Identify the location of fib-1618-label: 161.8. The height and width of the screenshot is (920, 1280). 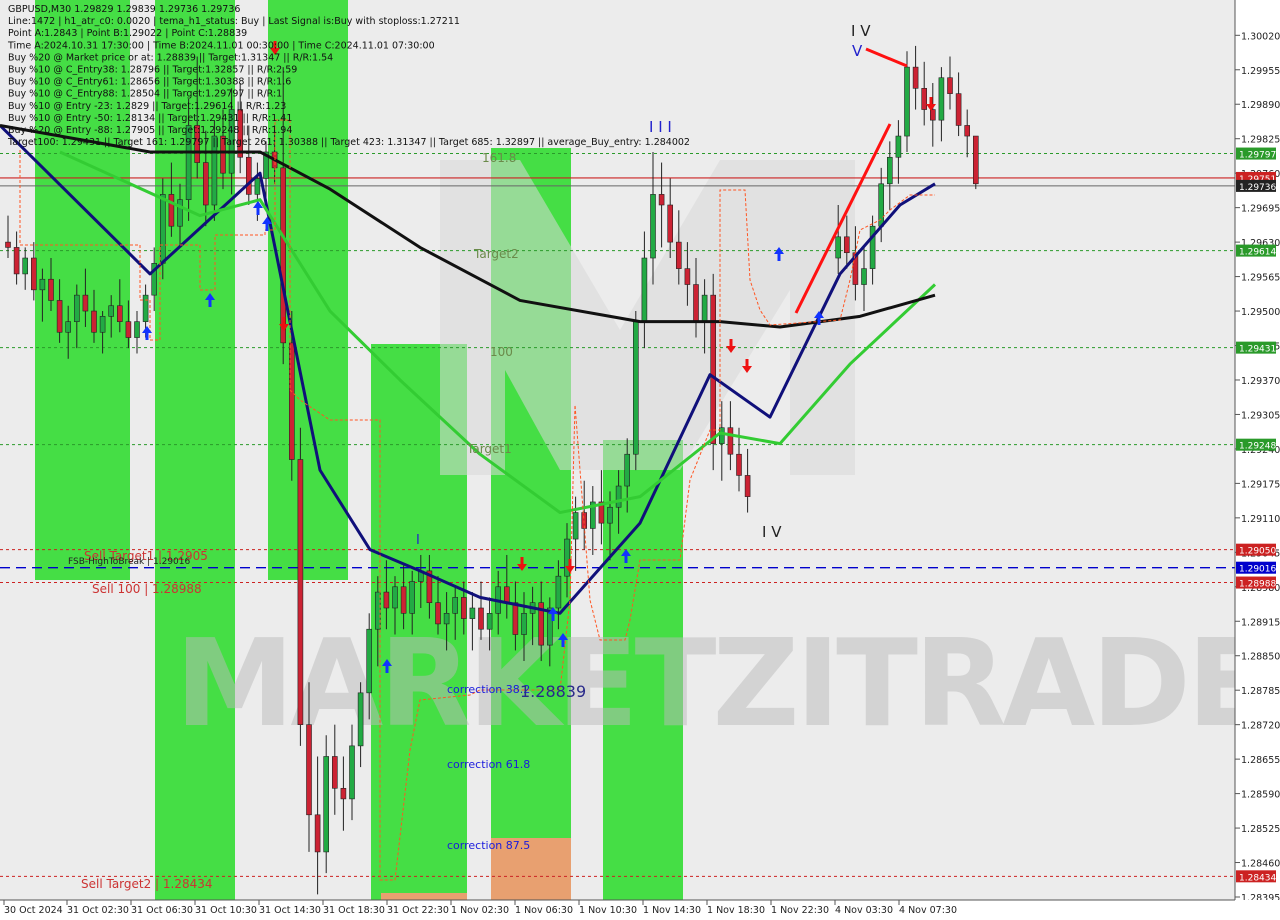
(499, 158).